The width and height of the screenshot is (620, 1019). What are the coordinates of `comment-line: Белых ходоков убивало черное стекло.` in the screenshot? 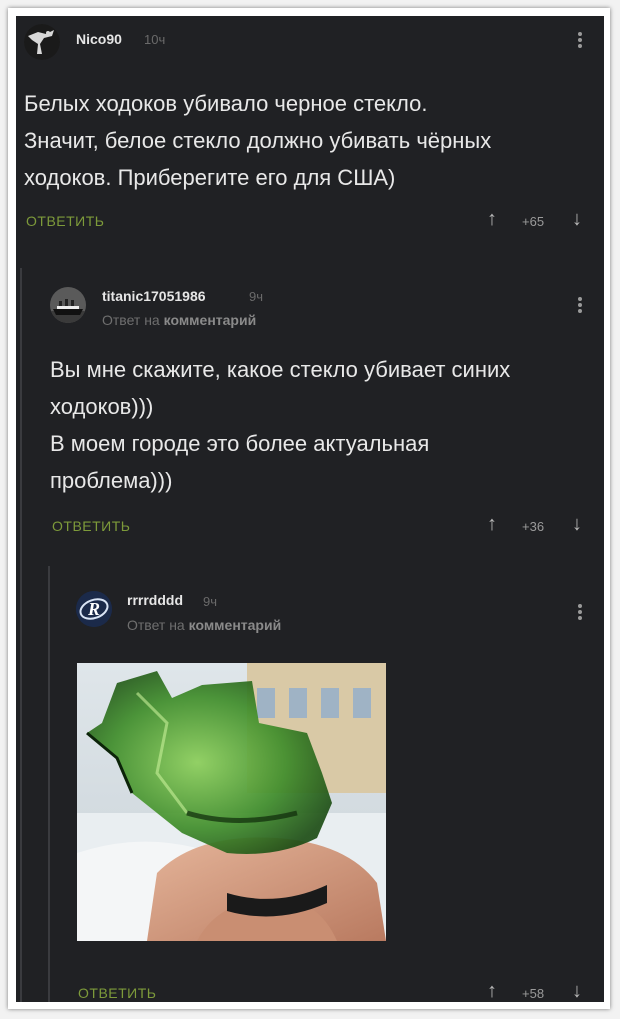 It's located at (226, 103).